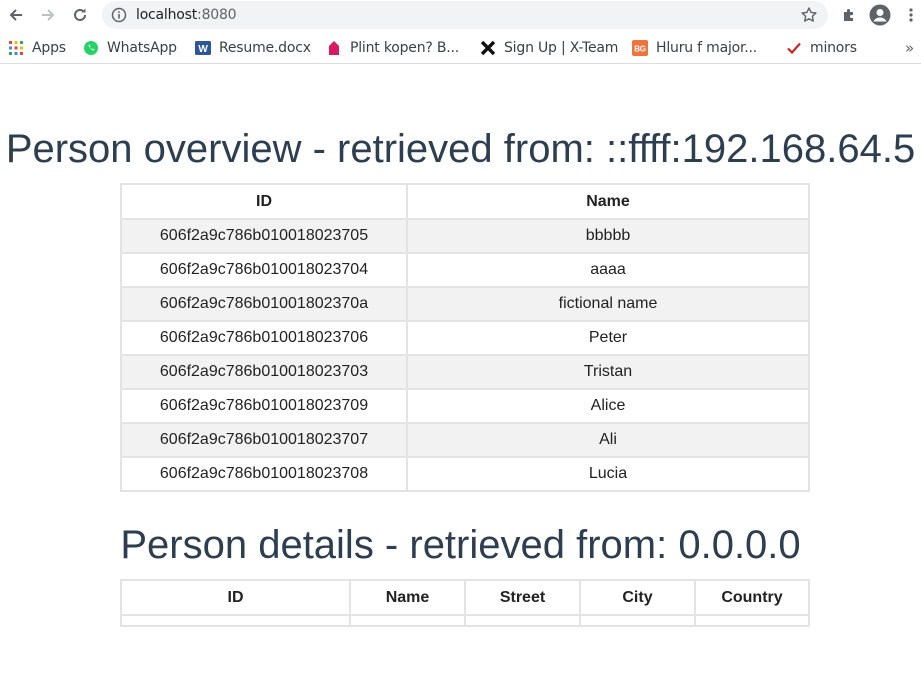 The height and width of the screenshot is (690, 921). What do you see at coordinates (752, 597) in the screenshot?
I see `column-header-country: Country` at bounding box center [752, 597].